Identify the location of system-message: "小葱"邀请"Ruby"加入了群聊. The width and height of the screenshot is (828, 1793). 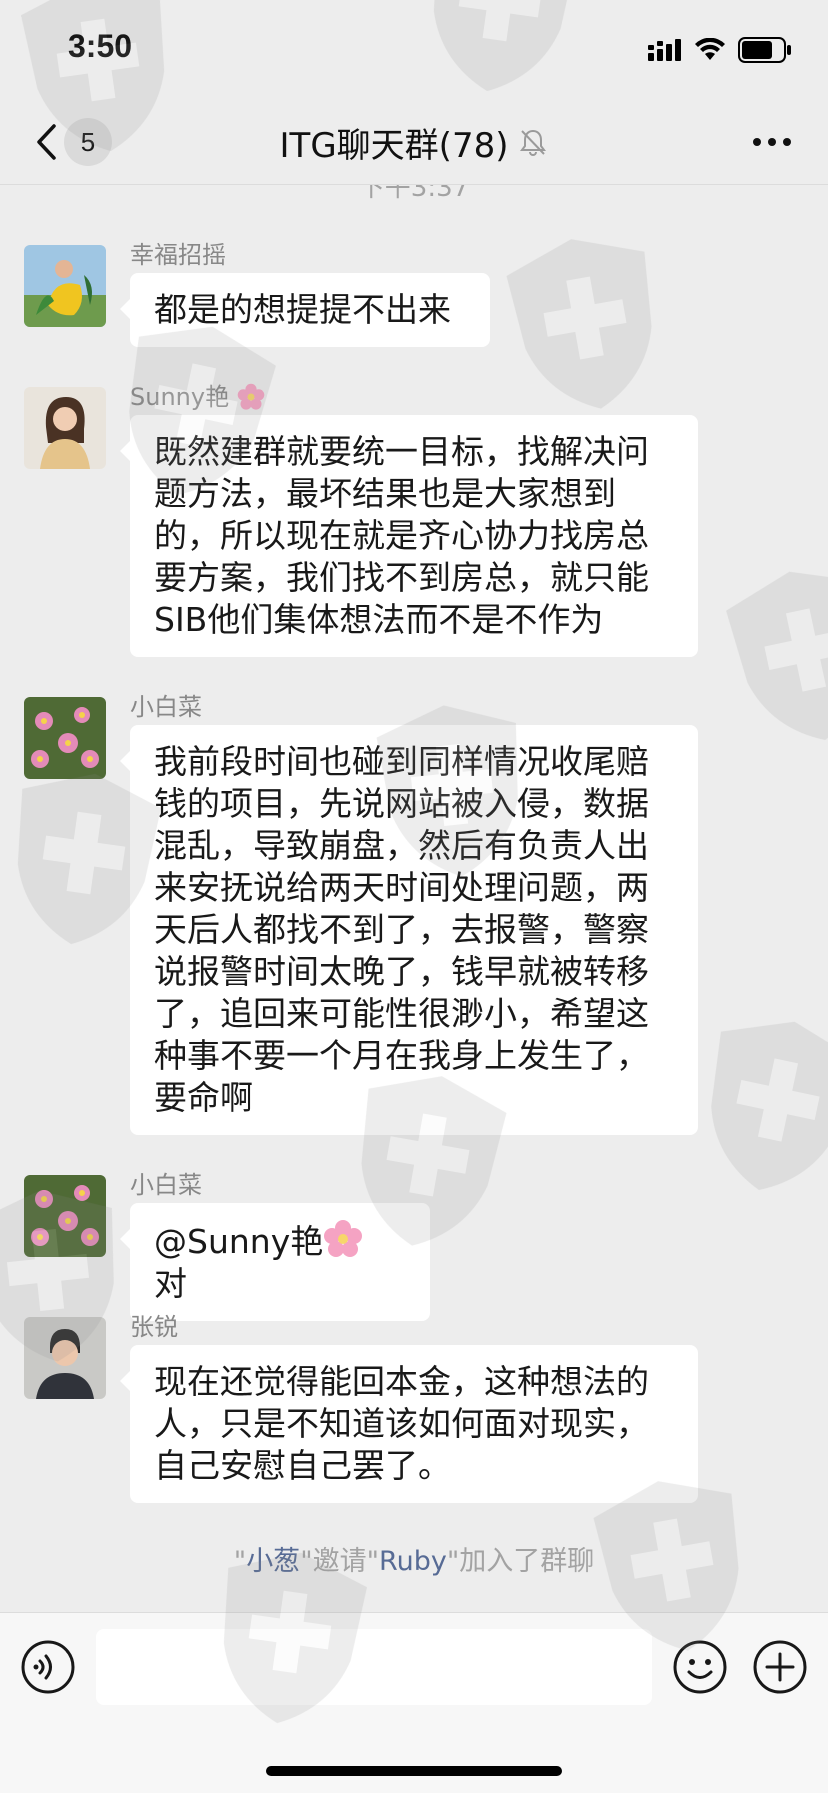
(414, 1558).